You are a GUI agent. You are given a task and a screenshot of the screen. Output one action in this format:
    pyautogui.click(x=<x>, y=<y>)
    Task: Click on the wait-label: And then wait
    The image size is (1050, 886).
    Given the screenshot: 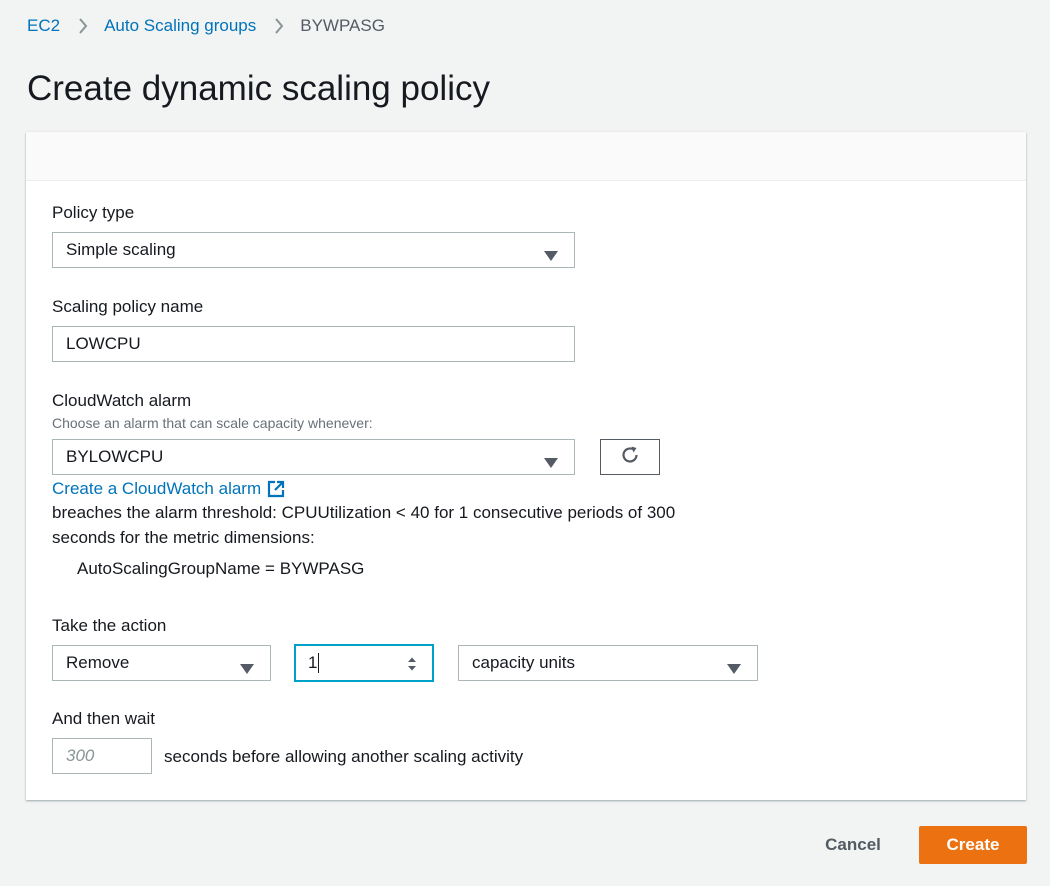 What is the action you would take?
    pyautogui.click(x=104, y=718)
    